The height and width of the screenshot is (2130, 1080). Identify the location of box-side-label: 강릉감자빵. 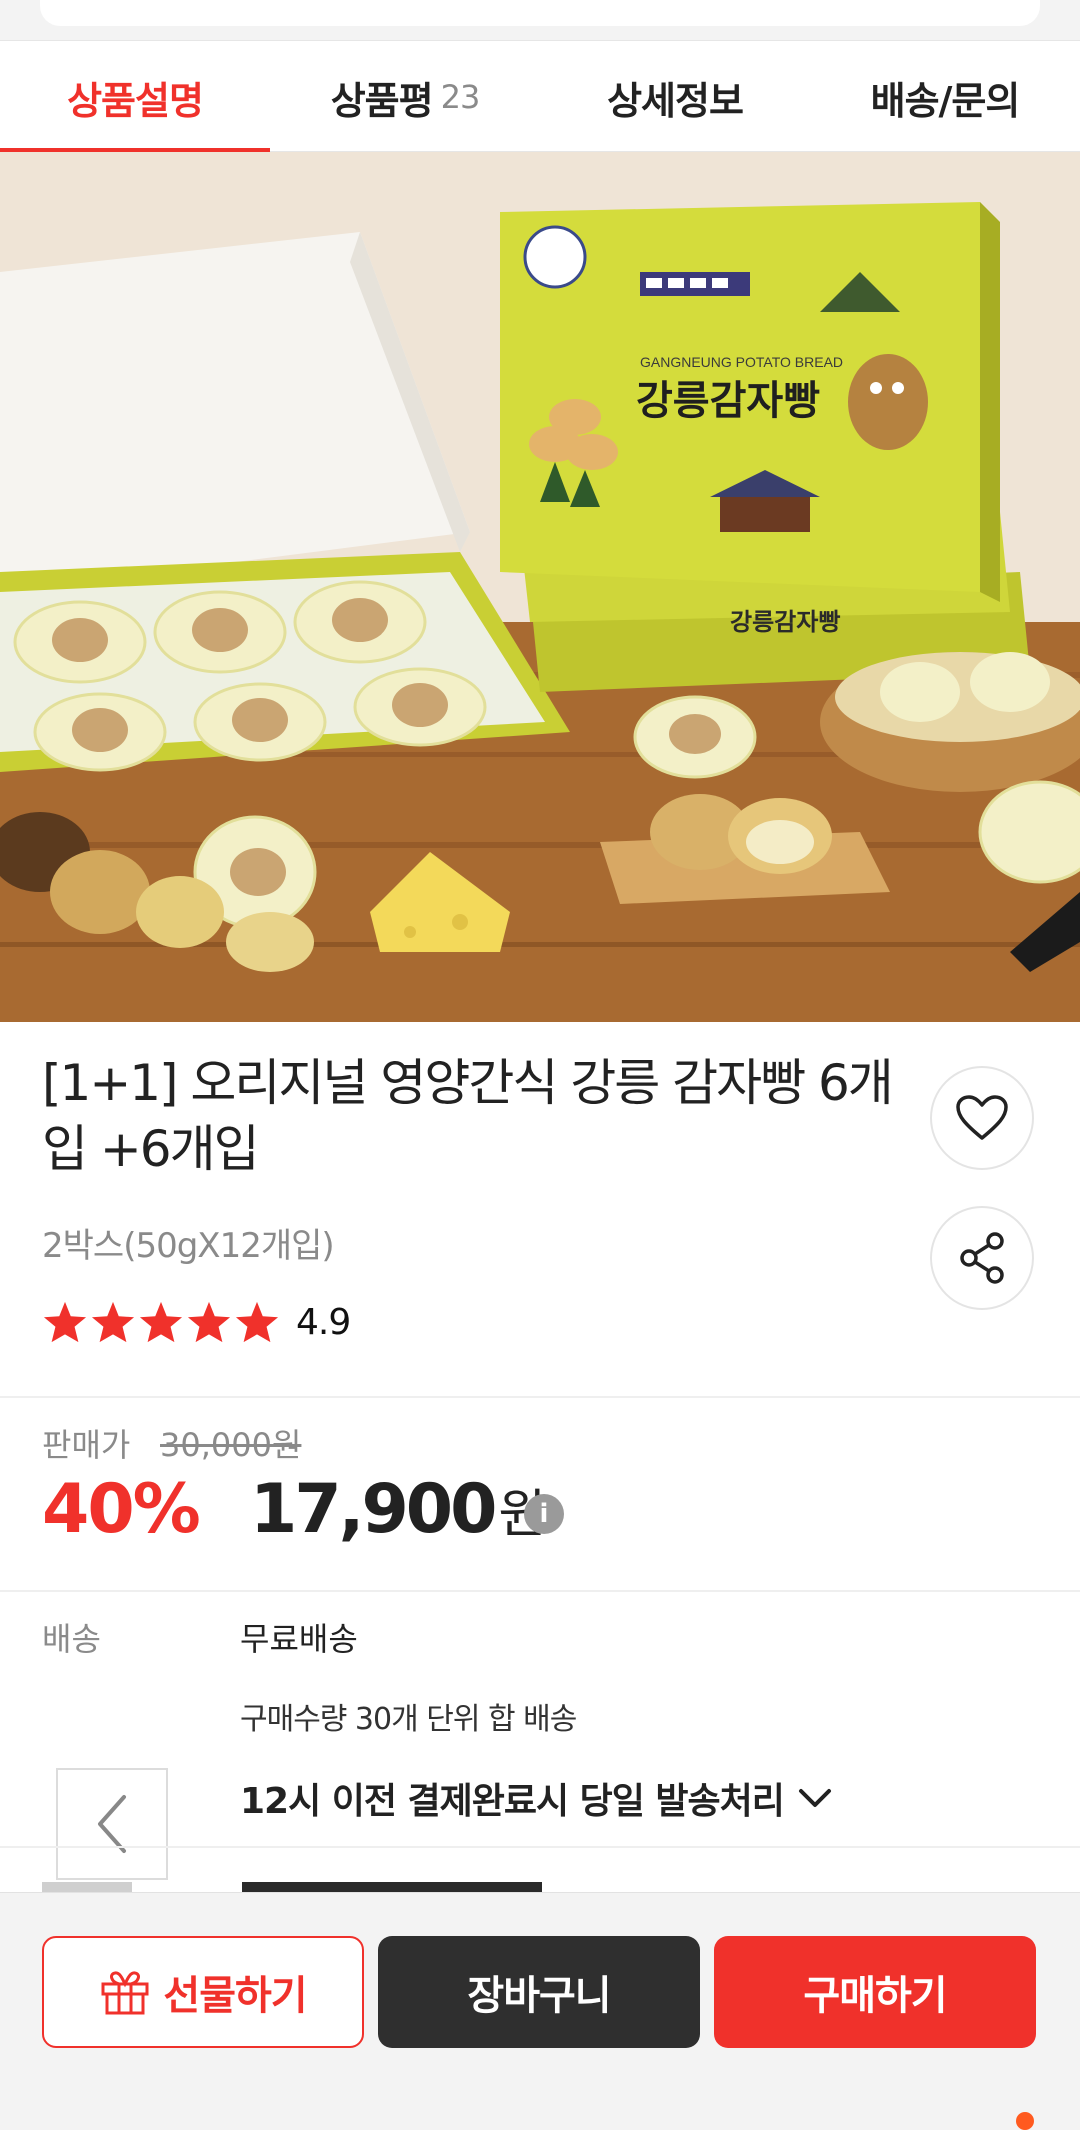
(785, 622).